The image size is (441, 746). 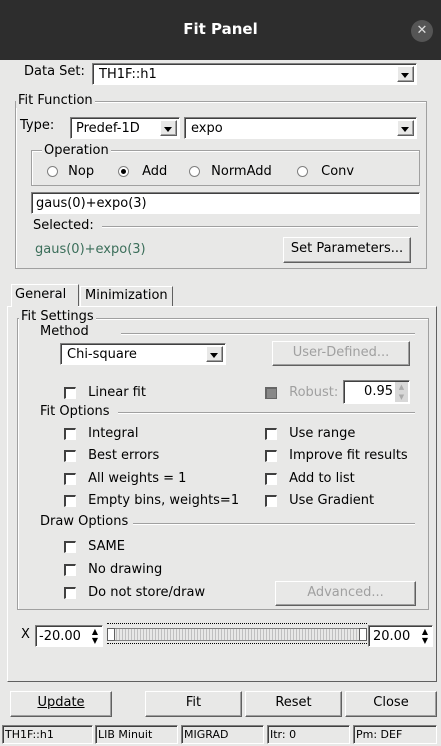 What do you see at coordinates (395, 734) in the screenshot?
I see `status-print-mode: Pm: DEF` at bounding box center [395, 734].